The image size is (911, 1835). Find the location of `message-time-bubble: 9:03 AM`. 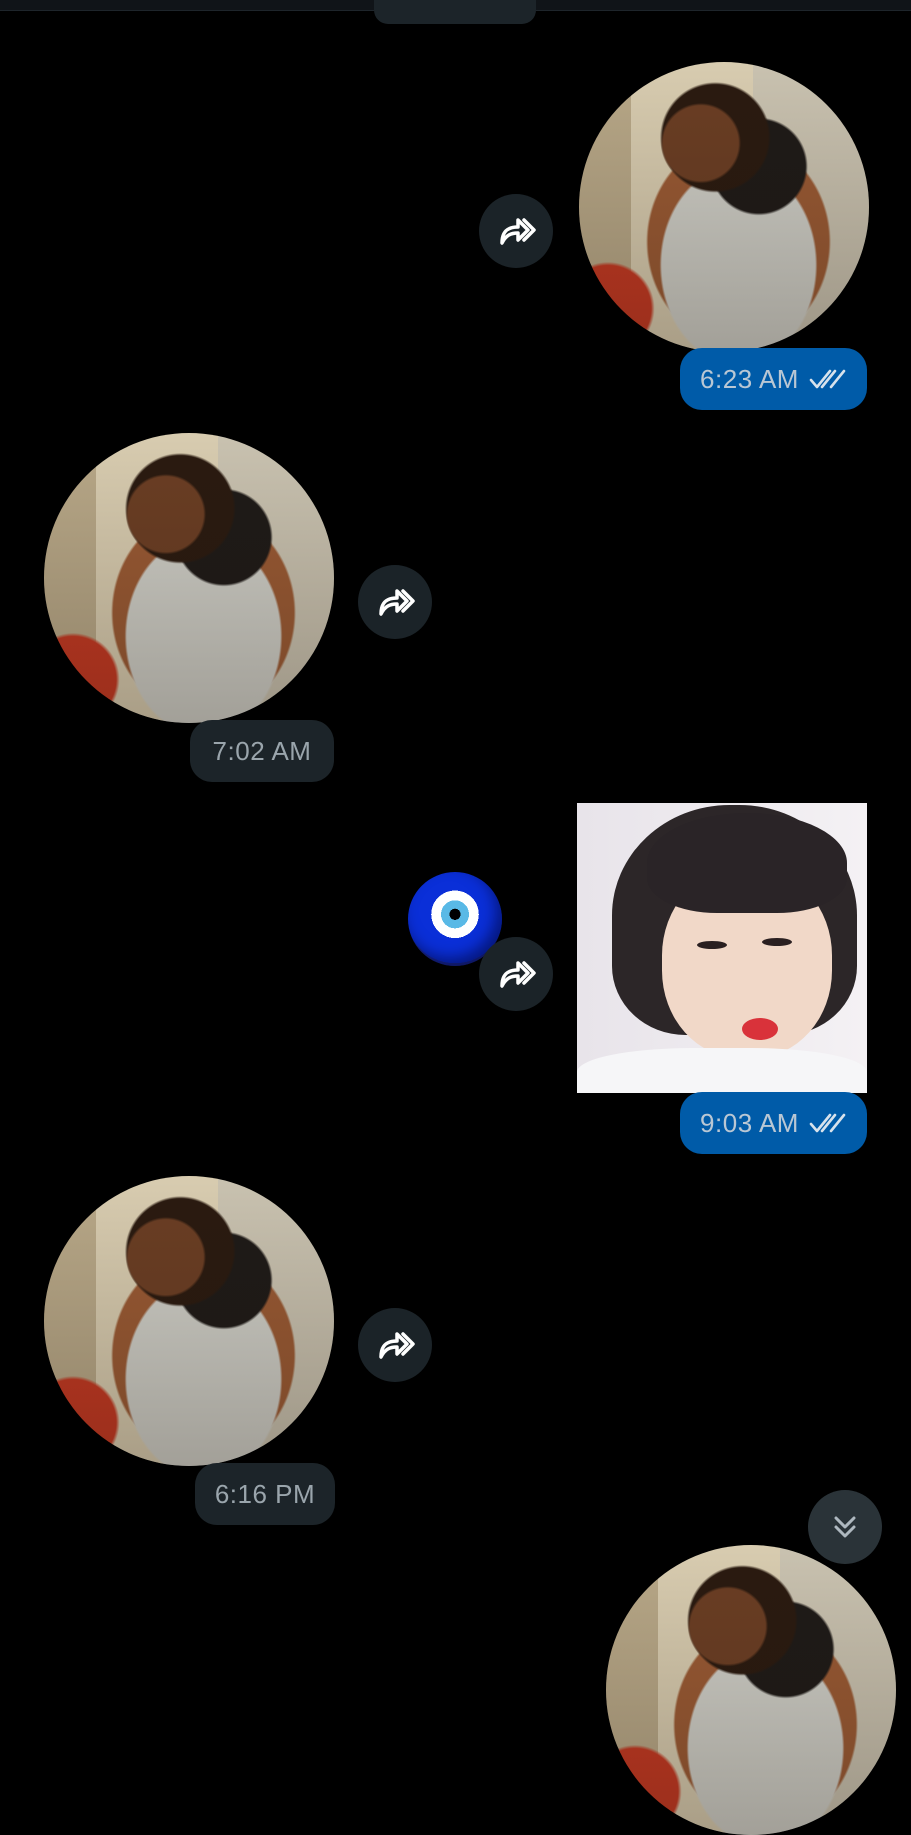

message-time-bubble: 9:03 AM is located at coordinates (773, 1123).